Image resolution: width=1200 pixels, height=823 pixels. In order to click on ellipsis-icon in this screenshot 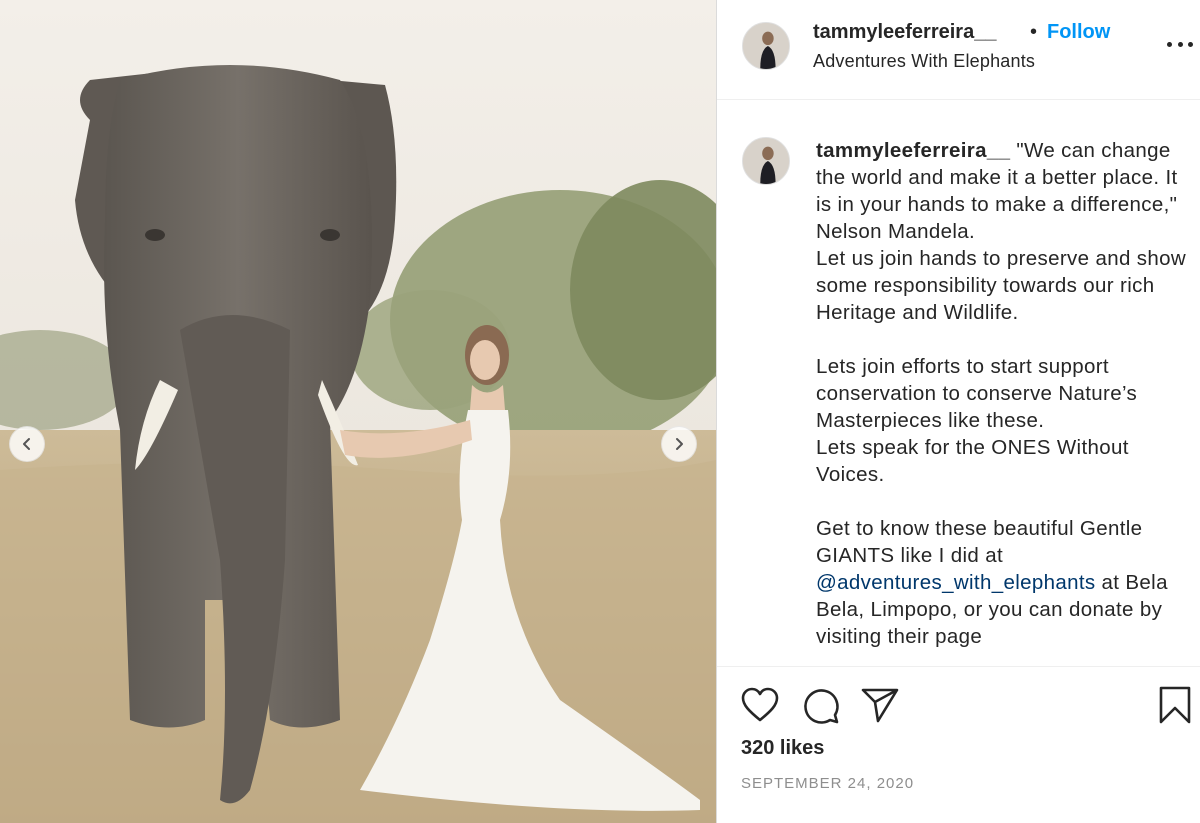, I will do `click(1180, 44)`.